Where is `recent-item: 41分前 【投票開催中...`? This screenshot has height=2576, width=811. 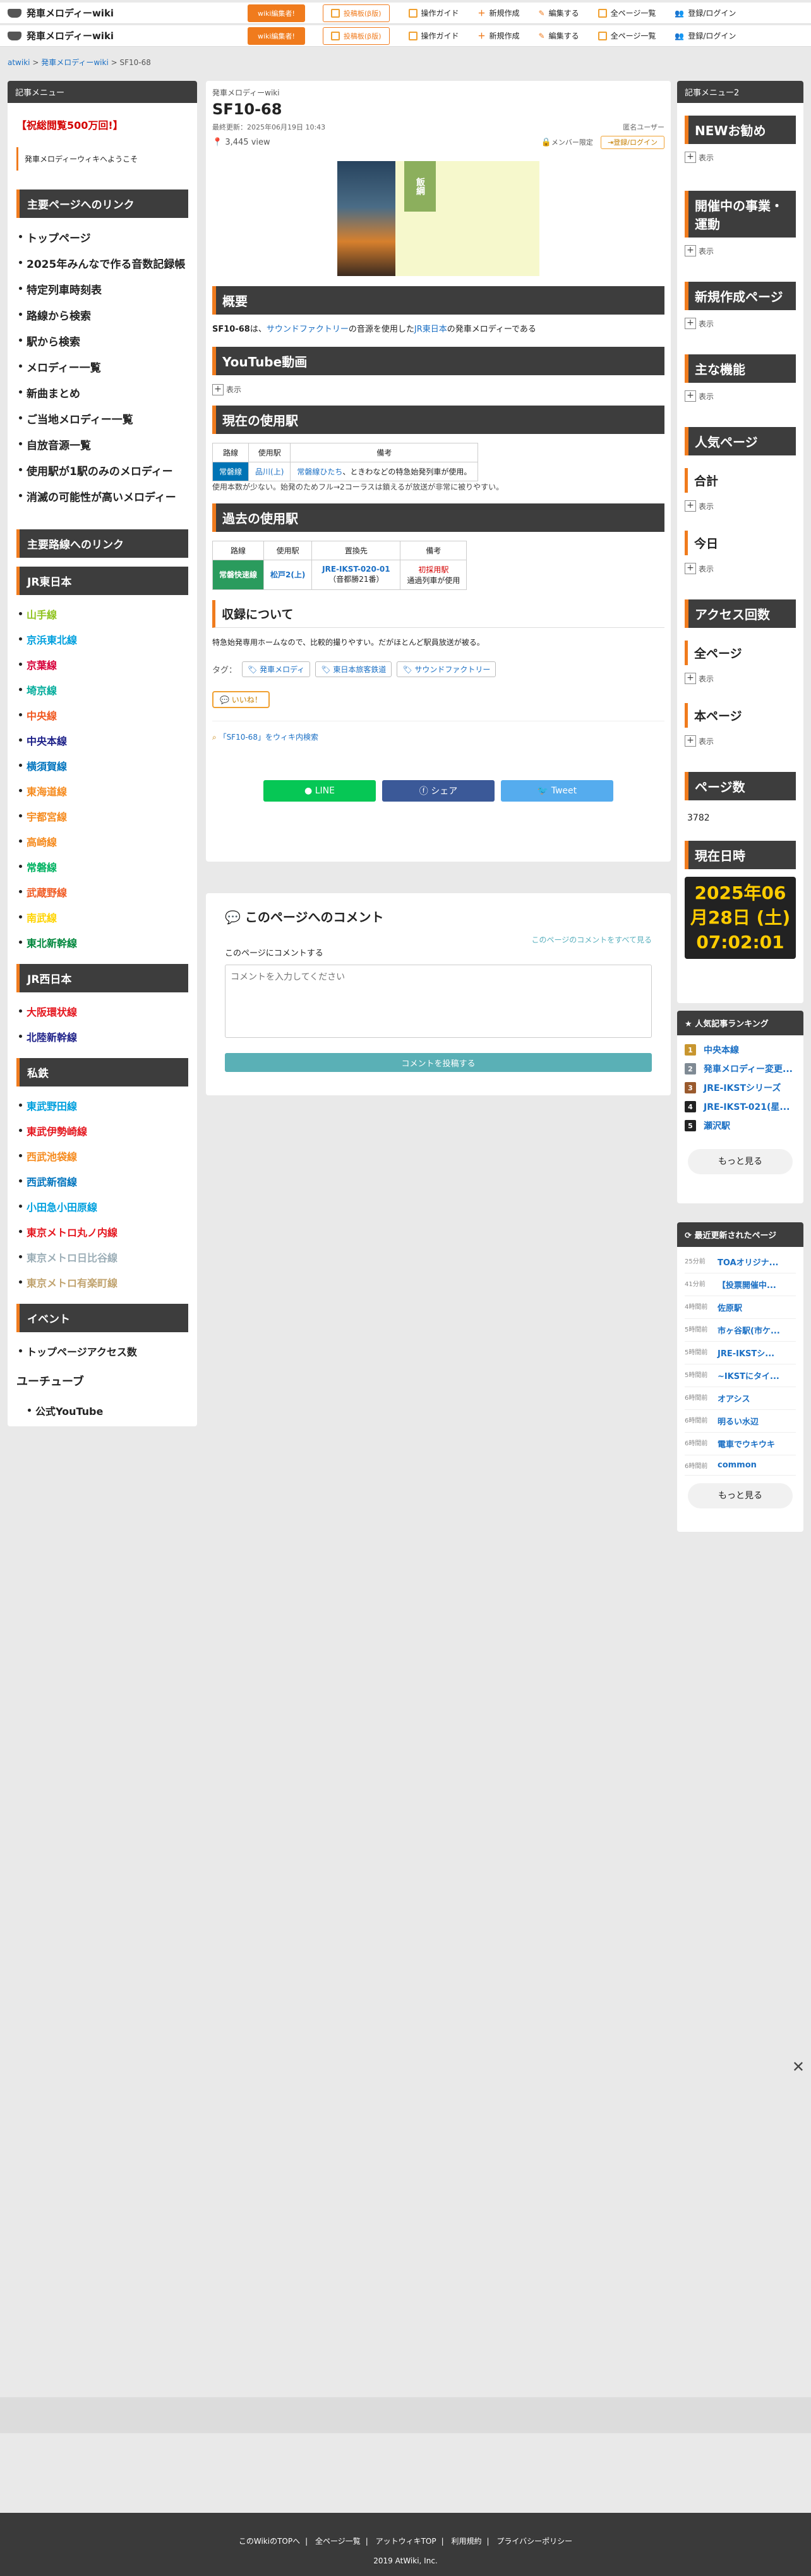
recent-item: 41分前 【投票開催中... is located at coordinates (740, 1284).